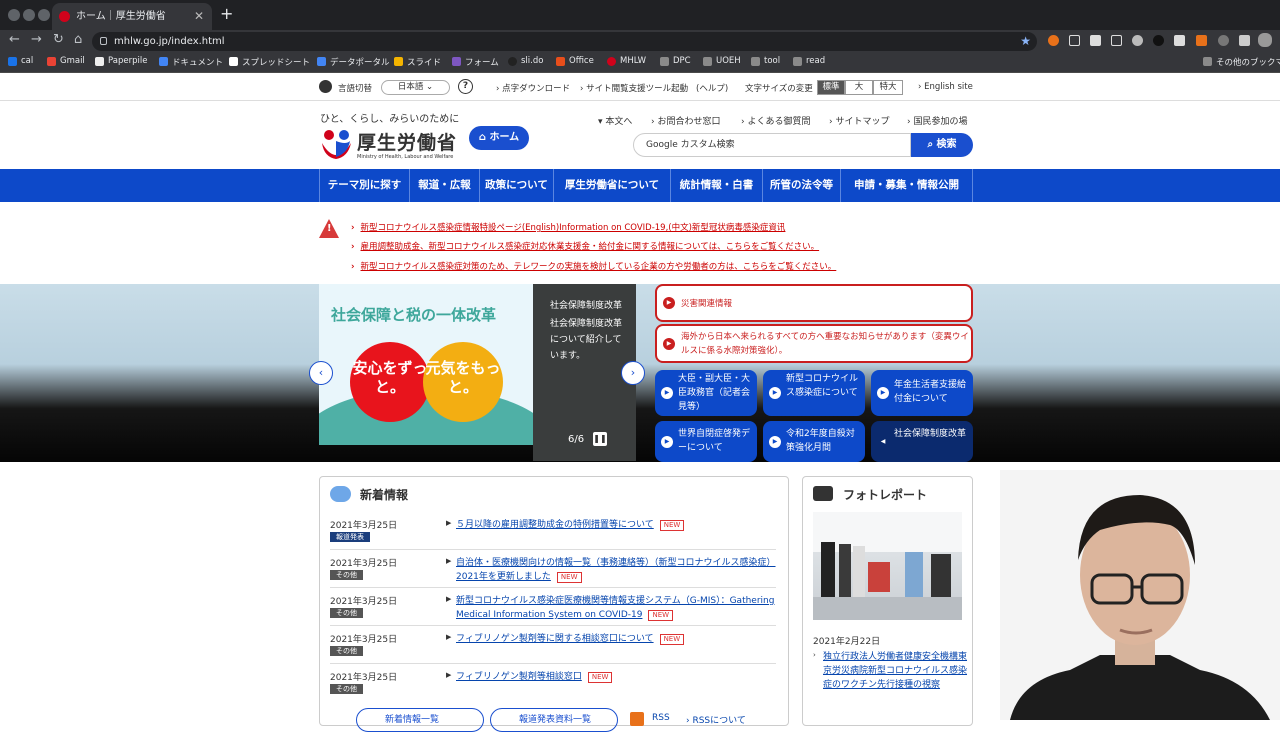 The image size is (1280, 732). I want to click on bookmark-item: ドキュメント, so click(191, 62).